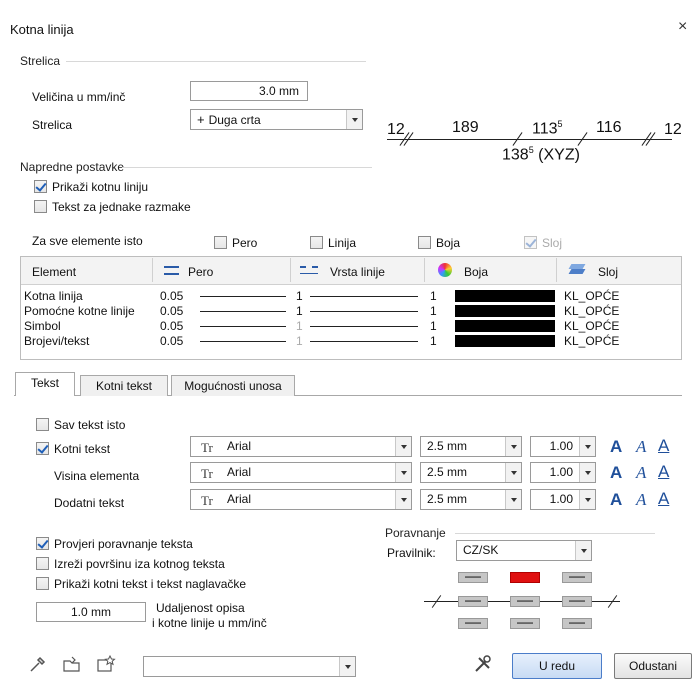 Image resolution: width=694 pixels, height=688 pixels. I want to click on align-bottom-left, so click(473, 623).